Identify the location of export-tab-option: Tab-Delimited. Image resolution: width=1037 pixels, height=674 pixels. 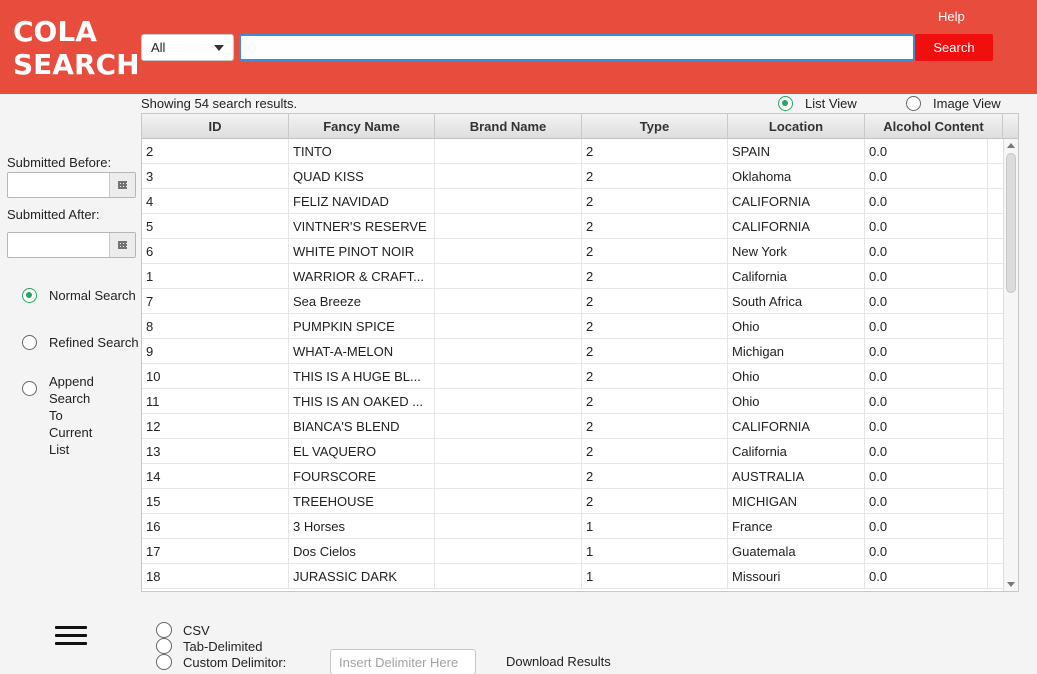
(209, 646).